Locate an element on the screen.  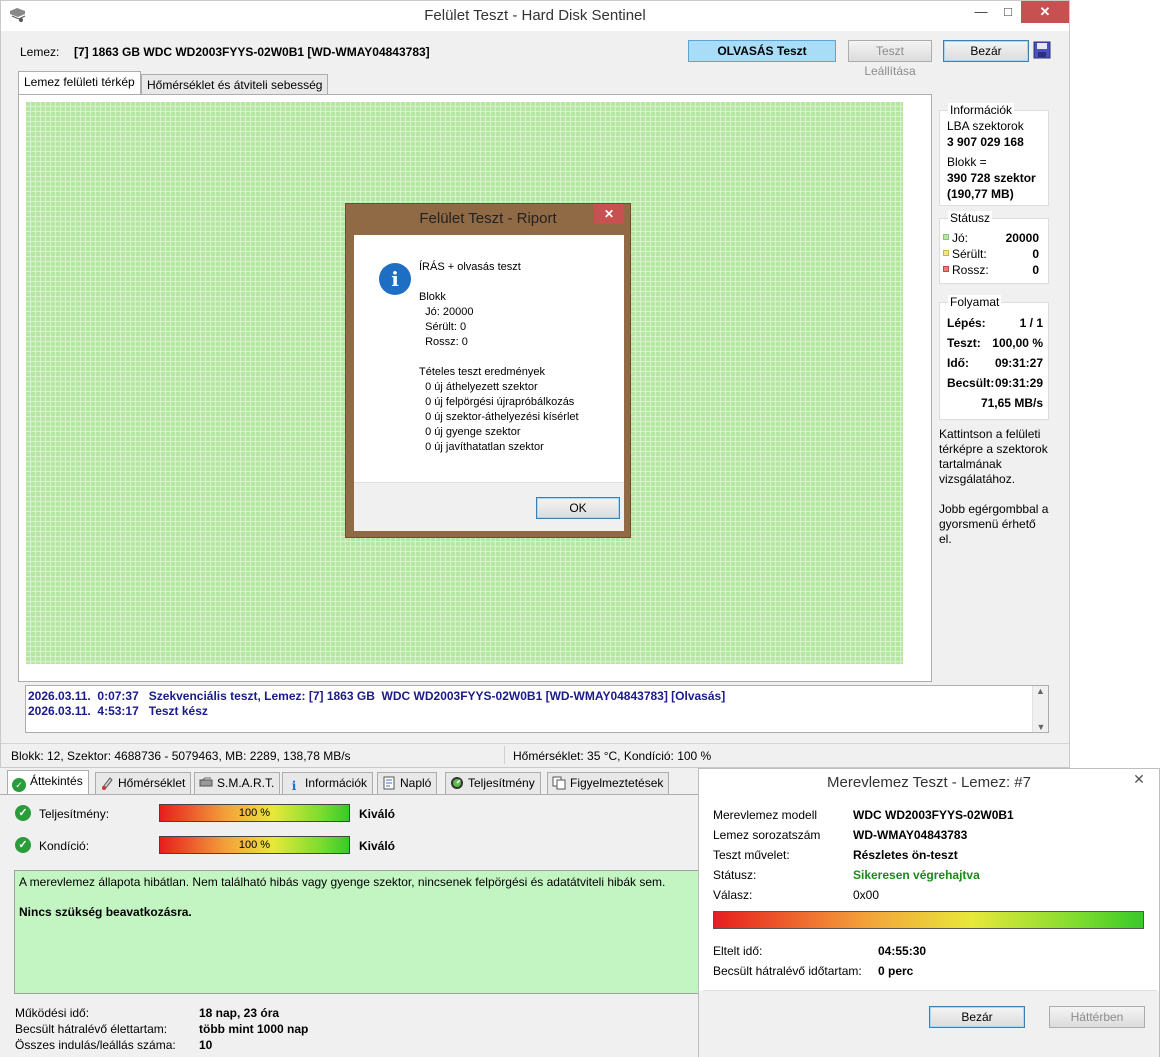
performance-label: Teljesítmény: is located at coordinates (74, 814).